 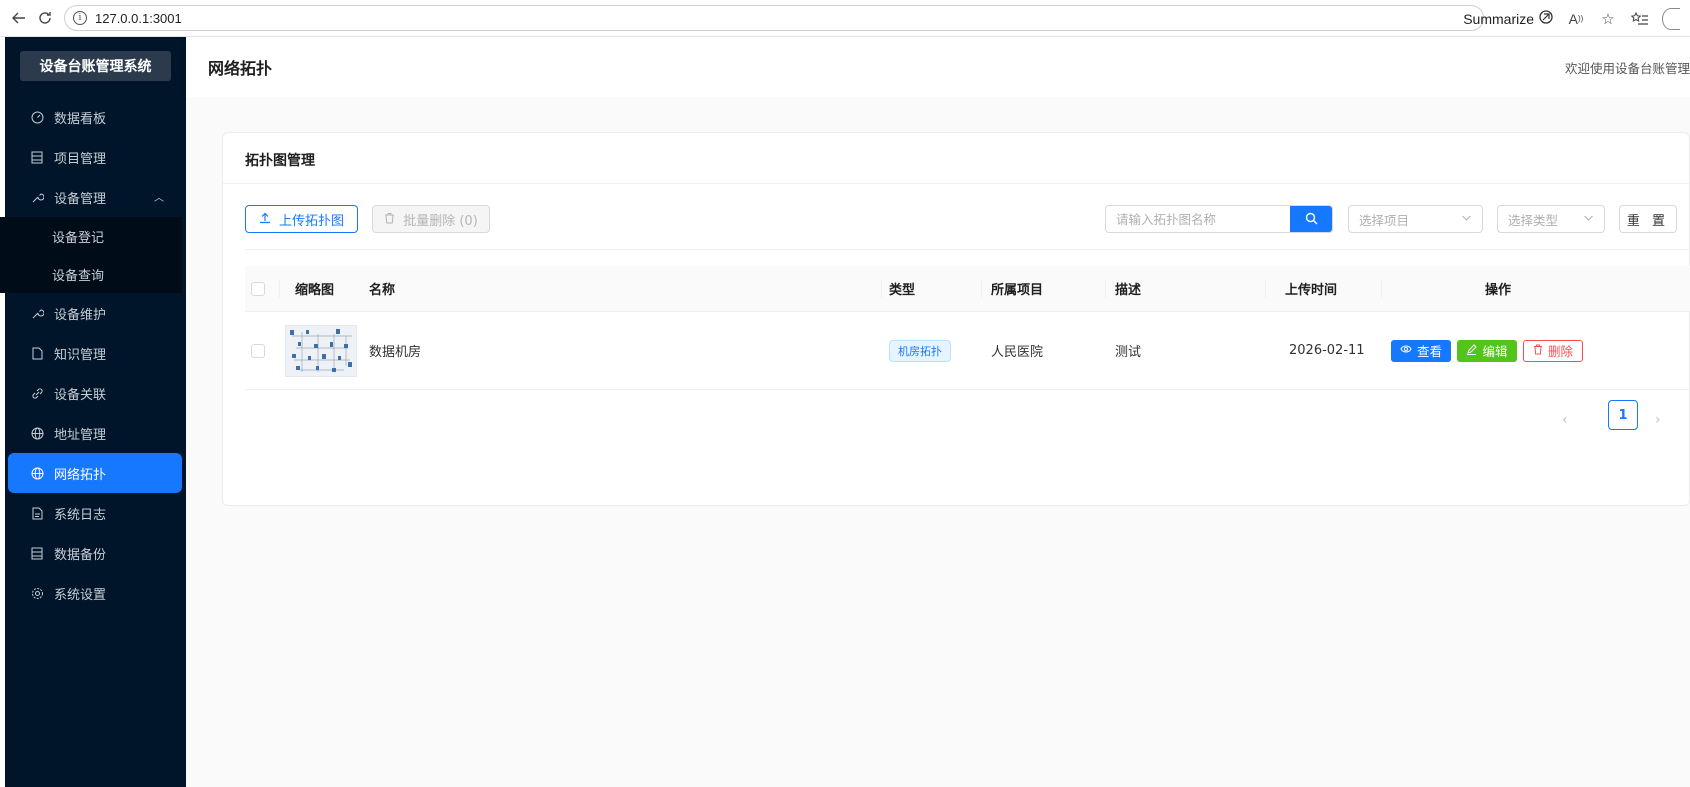 I want to click on sidebar-item-system-log: 系统日志, so click(x=95, y=513).